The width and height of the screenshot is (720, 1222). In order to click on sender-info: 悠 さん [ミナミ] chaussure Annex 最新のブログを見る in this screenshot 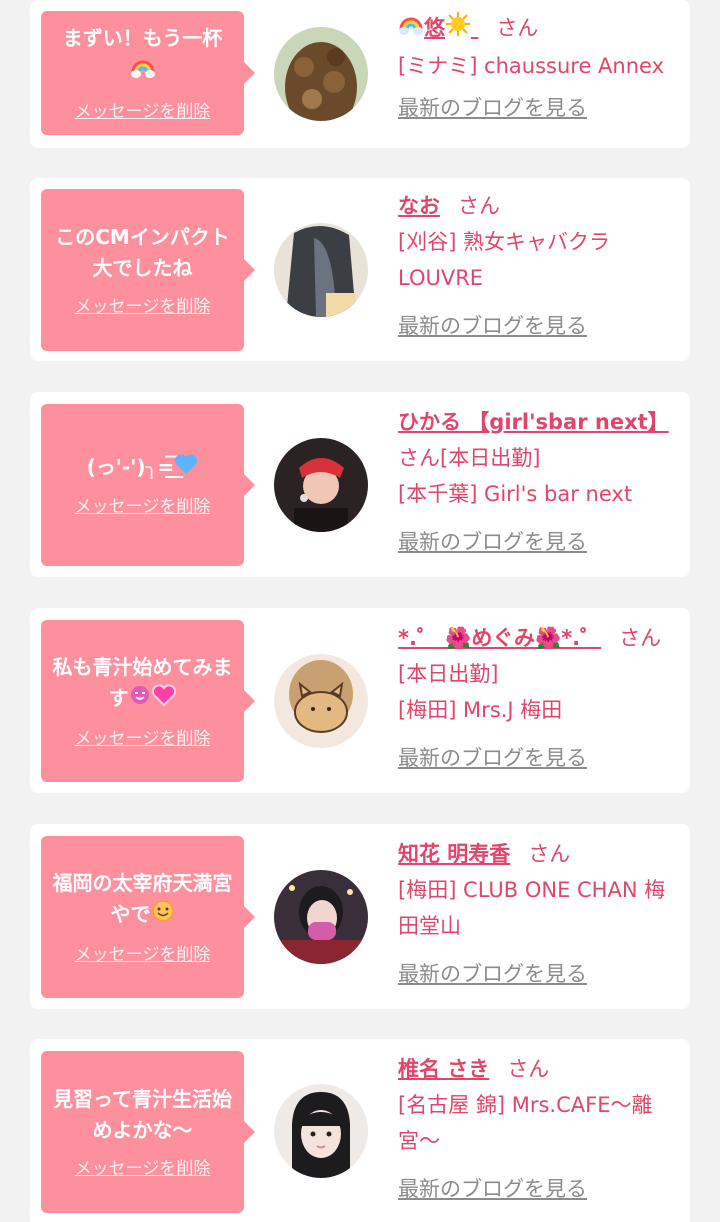, I will do `click(540, 68)`.